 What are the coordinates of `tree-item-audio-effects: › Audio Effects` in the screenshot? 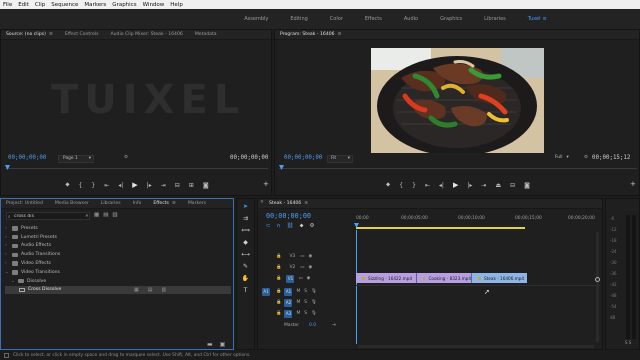 It's located at (118, 246).